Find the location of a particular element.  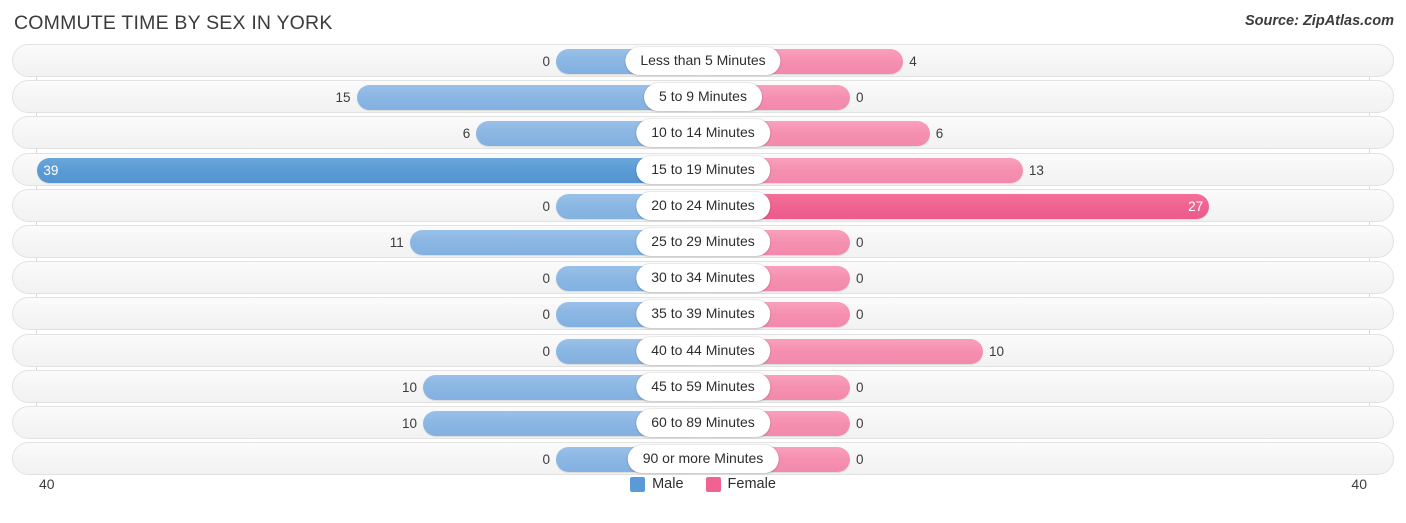

male-bar is located at coordinates (370, 170).